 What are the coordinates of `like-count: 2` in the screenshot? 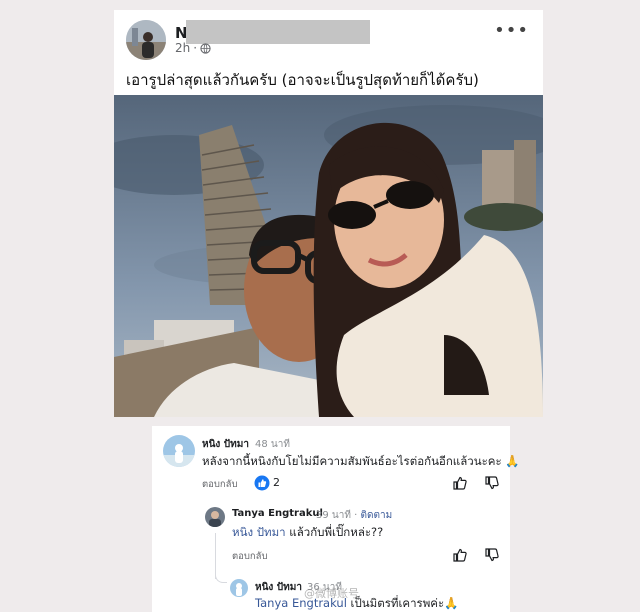 It's located at (276, 482).